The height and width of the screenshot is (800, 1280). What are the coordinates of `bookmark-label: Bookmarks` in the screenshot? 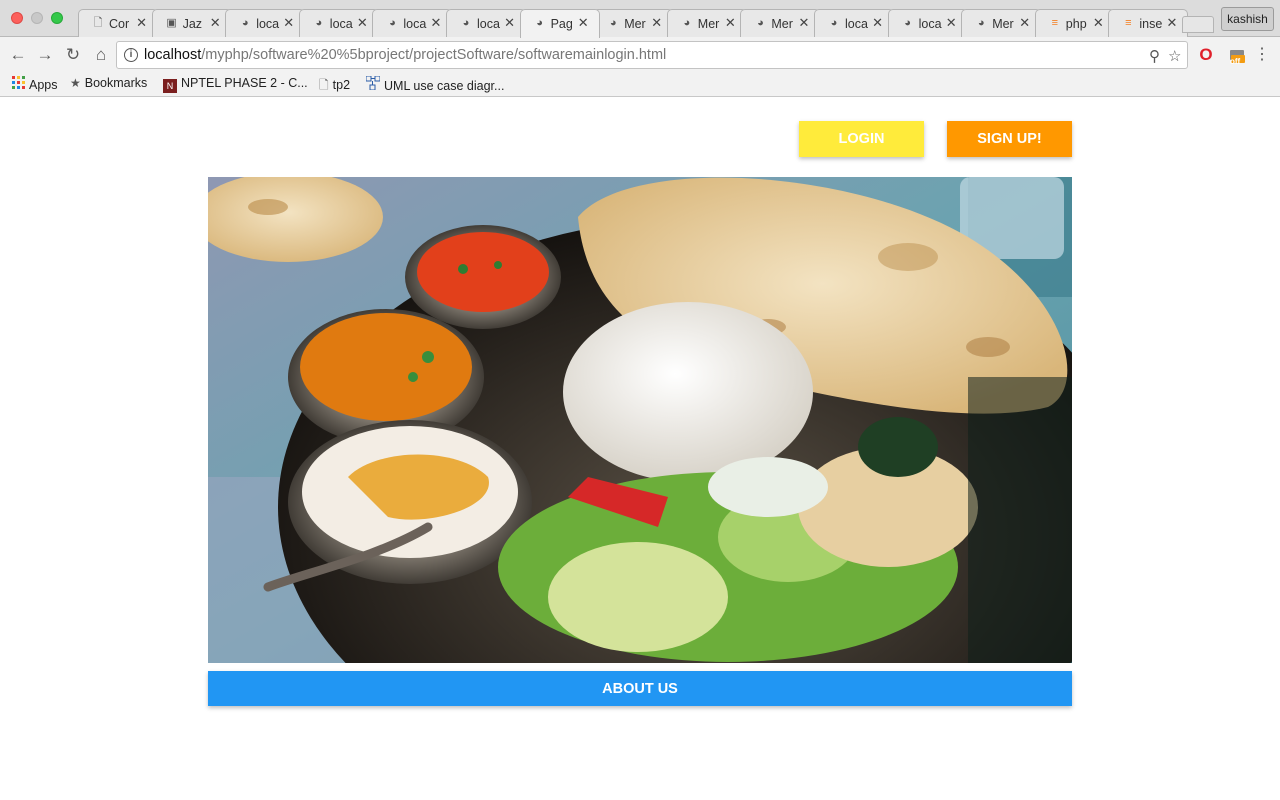 It's located at (116, 83).